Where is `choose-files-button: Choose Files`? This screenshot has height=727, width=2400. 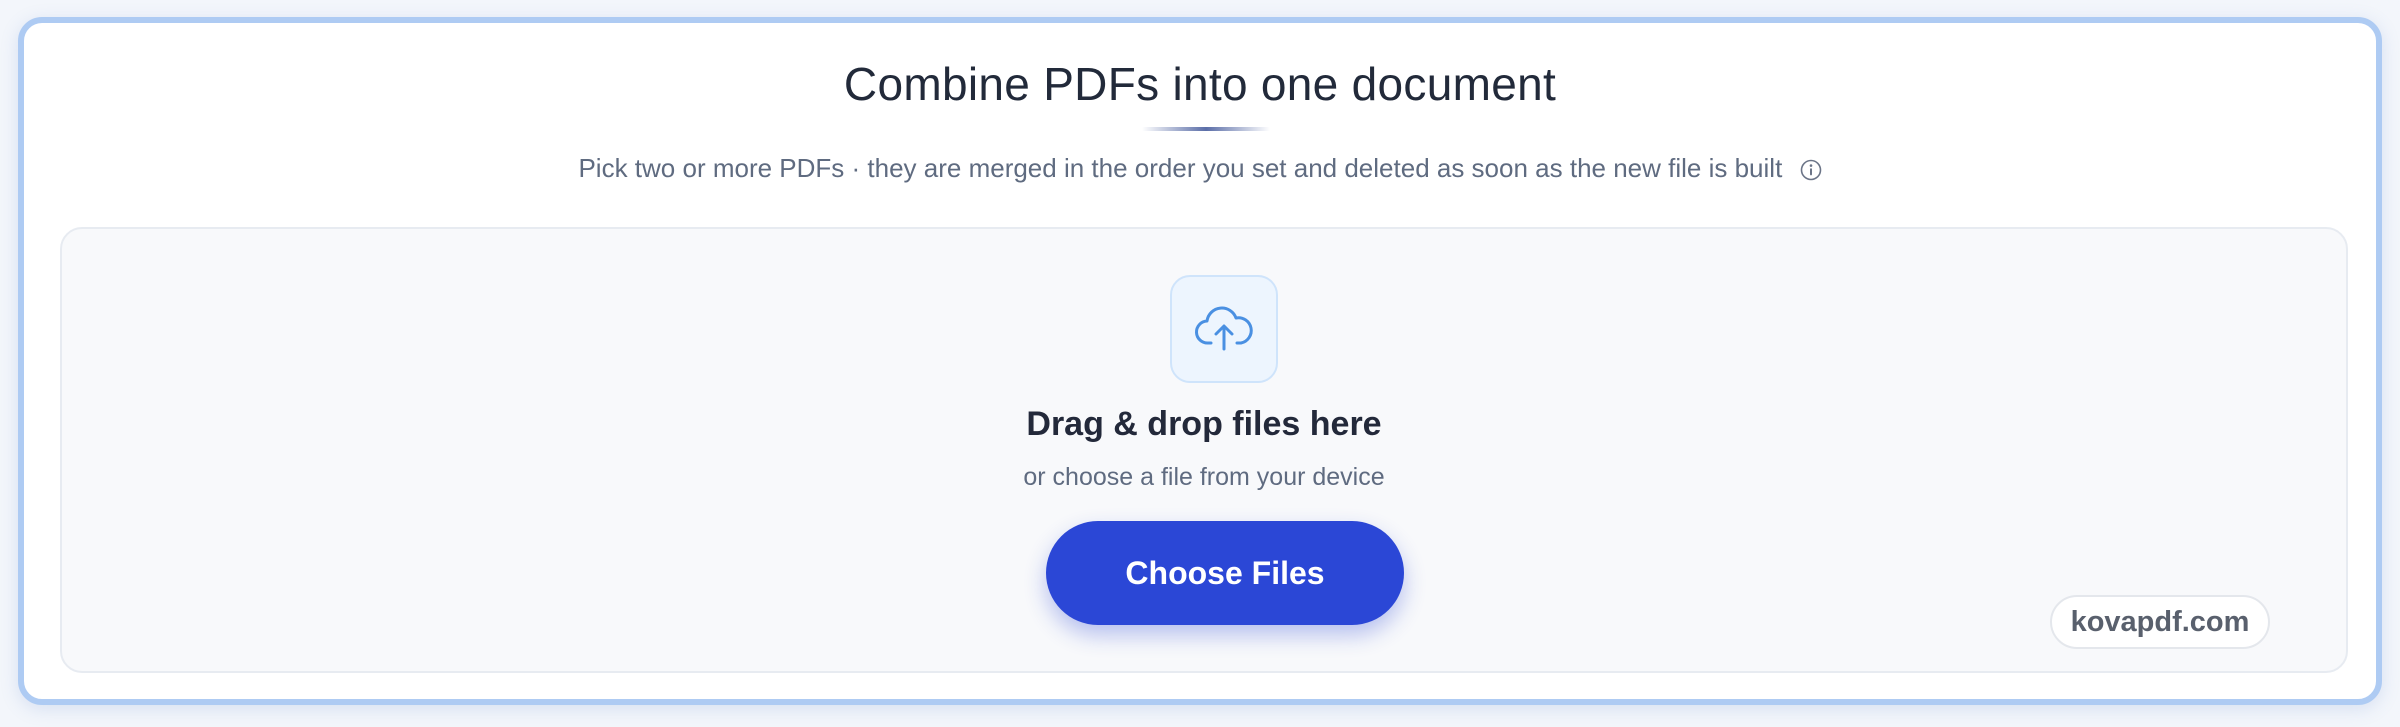
choose-files-button: Choose Files is located at coordinates (1225, 573).